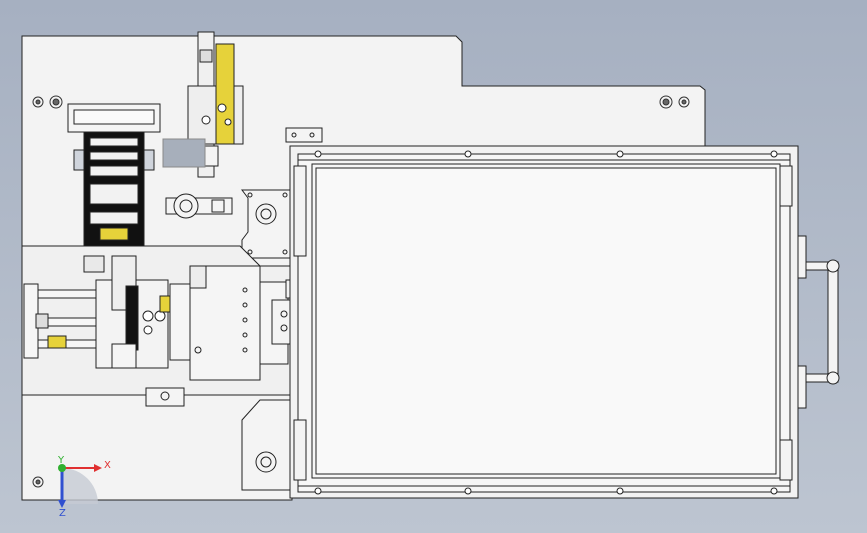 The image size is (867, 533). I want to click on lower-bracket, so click(165, 397).